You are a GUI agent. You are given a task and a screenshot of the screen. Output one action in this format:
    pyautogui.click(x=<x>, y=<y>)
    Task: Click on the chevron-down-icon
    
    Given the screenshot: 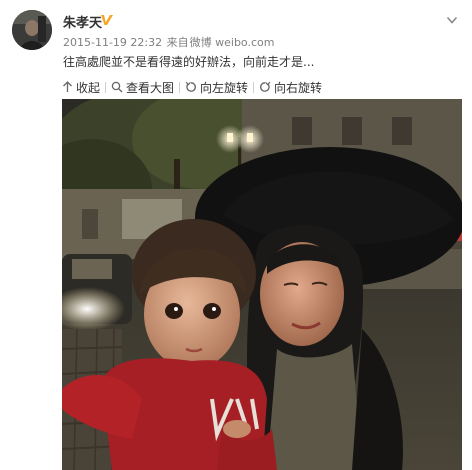 What is the action you would take?
    pyautogui.click(x=452, y=20)
    